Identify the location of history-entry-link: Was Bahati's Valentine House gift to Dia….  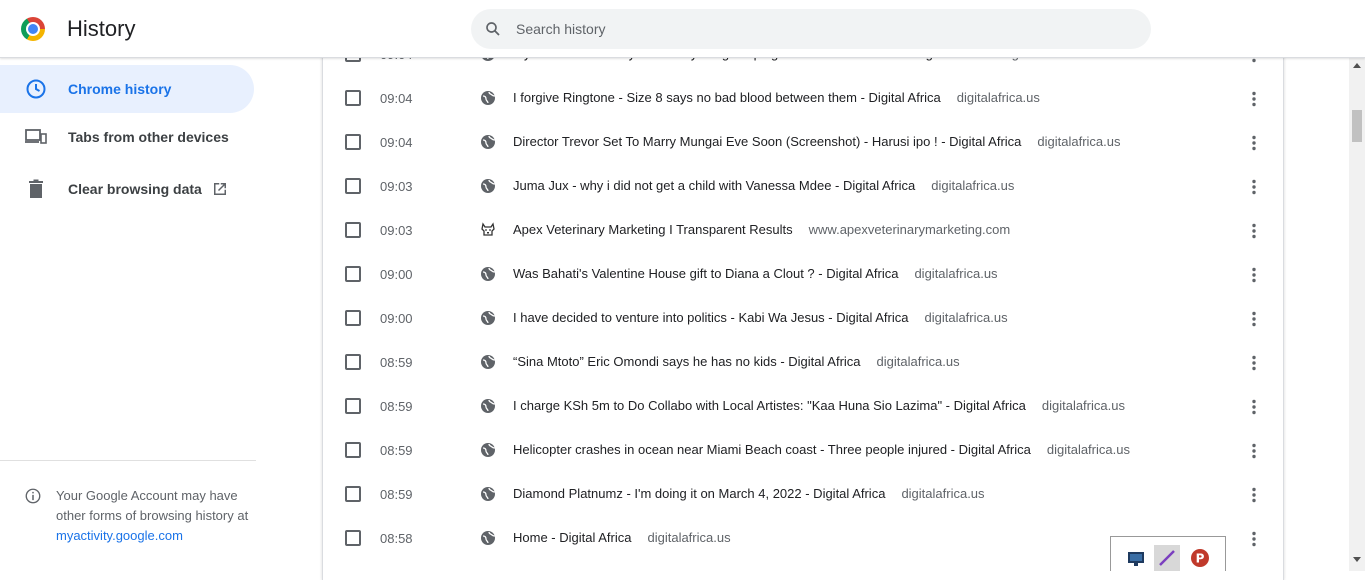
(755, 273).